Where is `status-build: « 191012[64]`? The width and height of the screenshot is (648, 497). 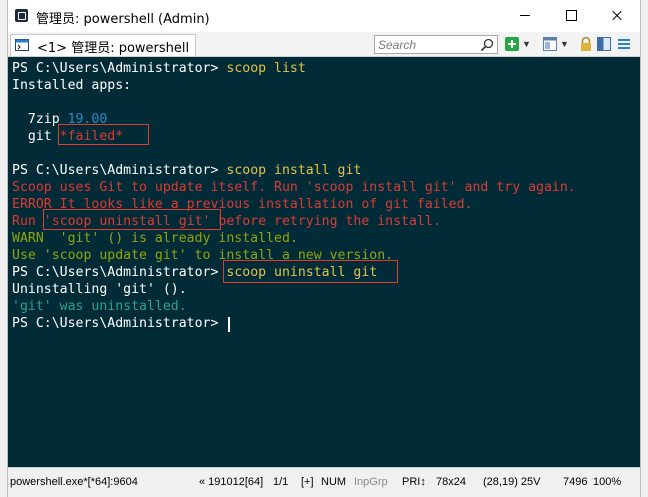
status-build: « 191012[64] is located at coordinates (231, 482).